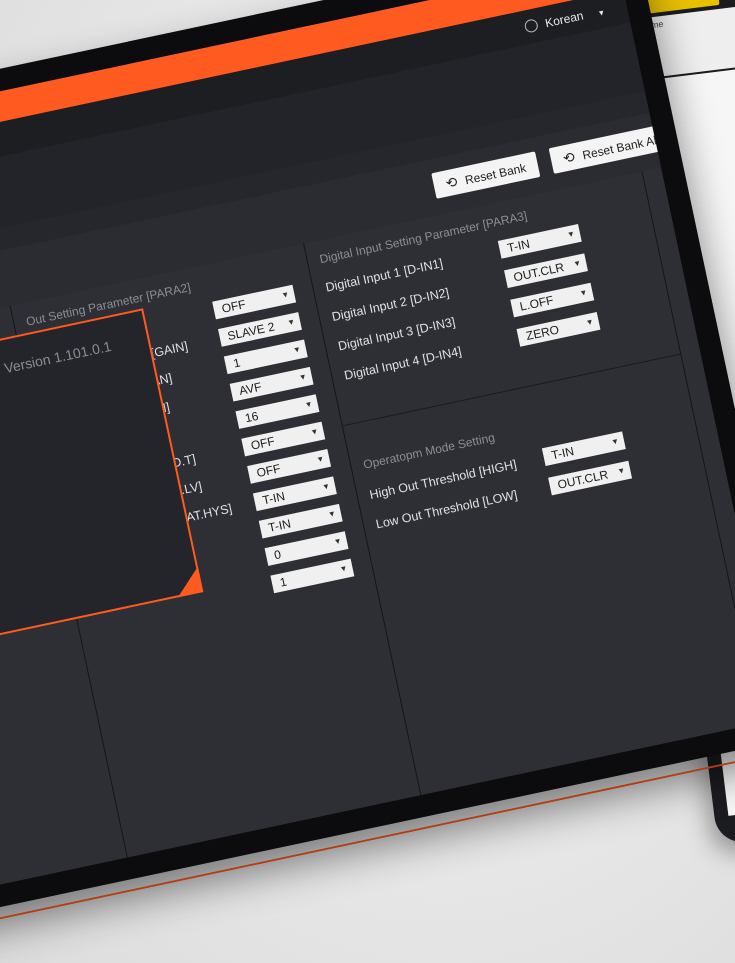 This screenshot has height=963, width=735. What do you see at coordinates (601, 12) in the screenshot?
I see `chevron-down-icon: ▾` at bounding box center [601, 12].